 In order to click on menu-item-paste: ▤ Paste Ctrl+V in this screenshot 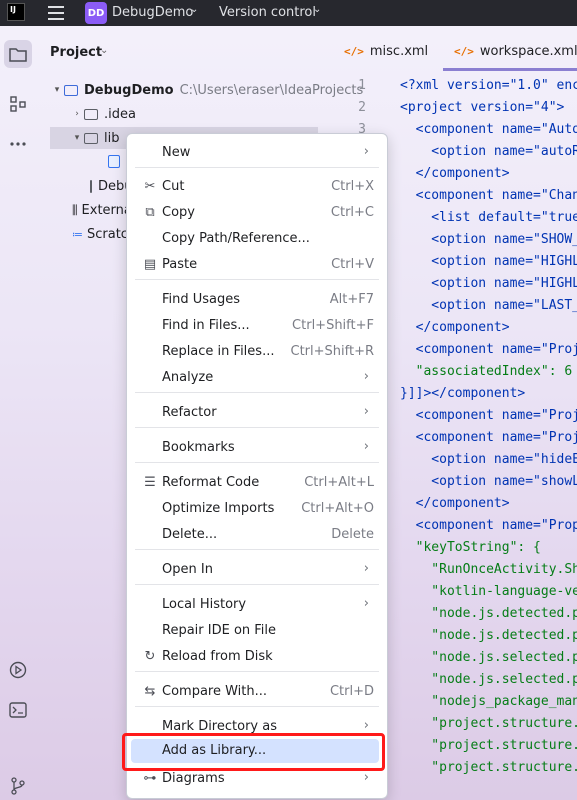, I will do `click(257, 265)`.